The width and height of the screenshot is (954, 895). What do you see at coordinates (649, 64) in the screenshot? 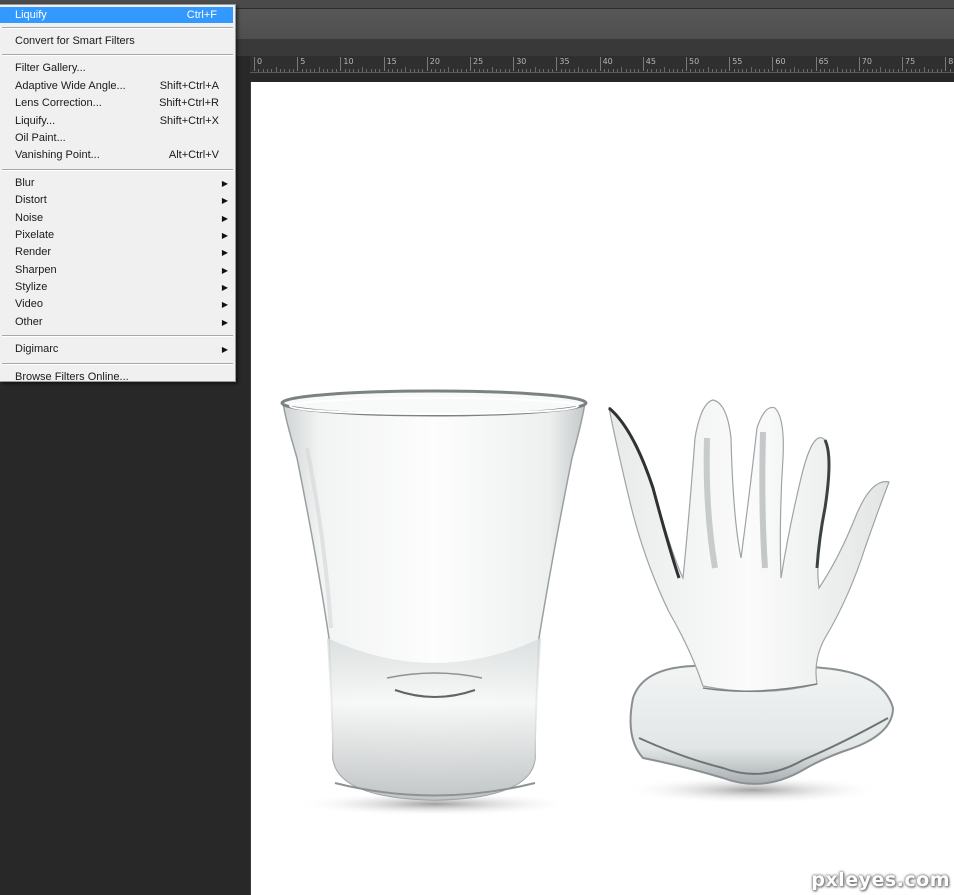
I see `ruler-tick-label: 45` at bounding box center [649, 64].